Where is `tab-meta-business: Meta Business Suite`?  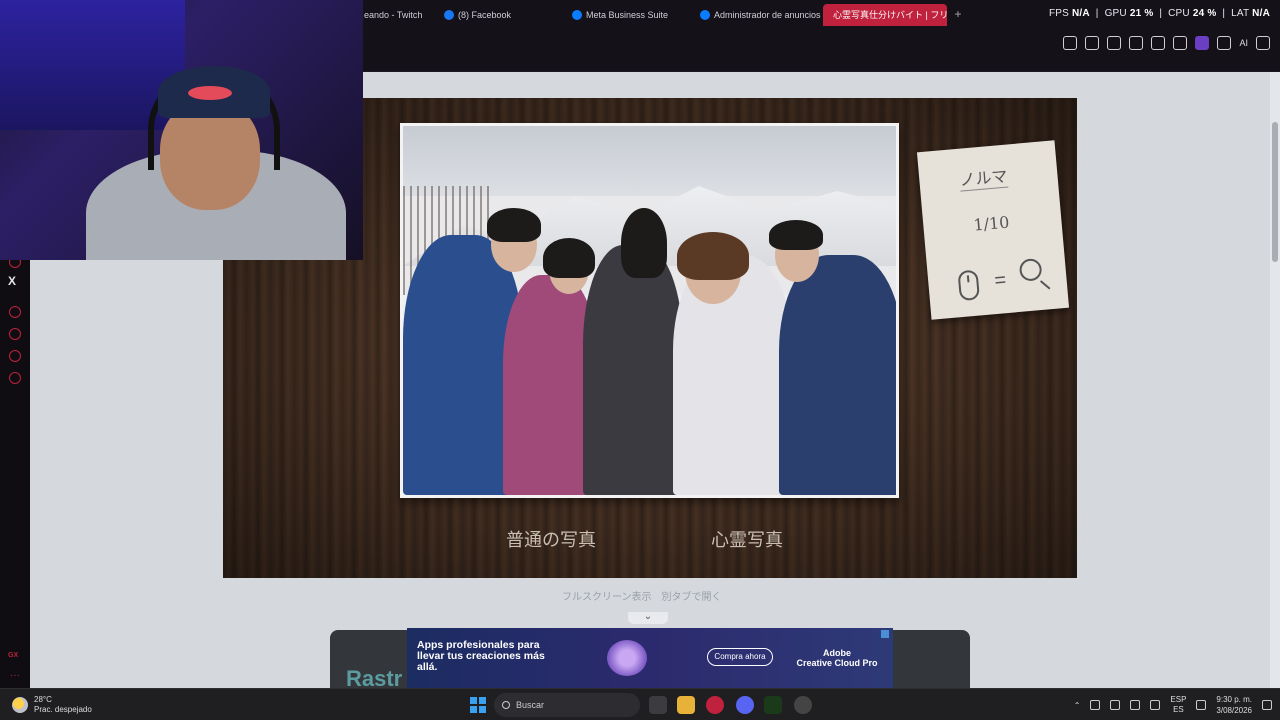 tab-meta-business: Meta Business Suite is located at coordinates (620, 15).